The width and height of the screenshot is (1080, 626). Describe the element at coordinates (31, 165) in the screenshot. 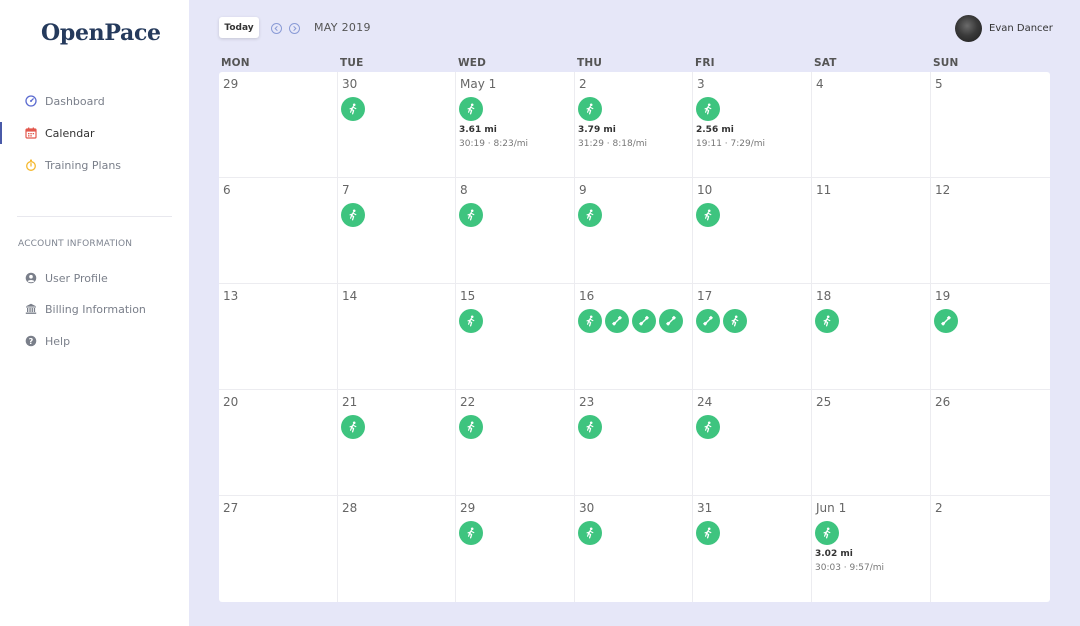

I see `stopwatch-icon` at that location.